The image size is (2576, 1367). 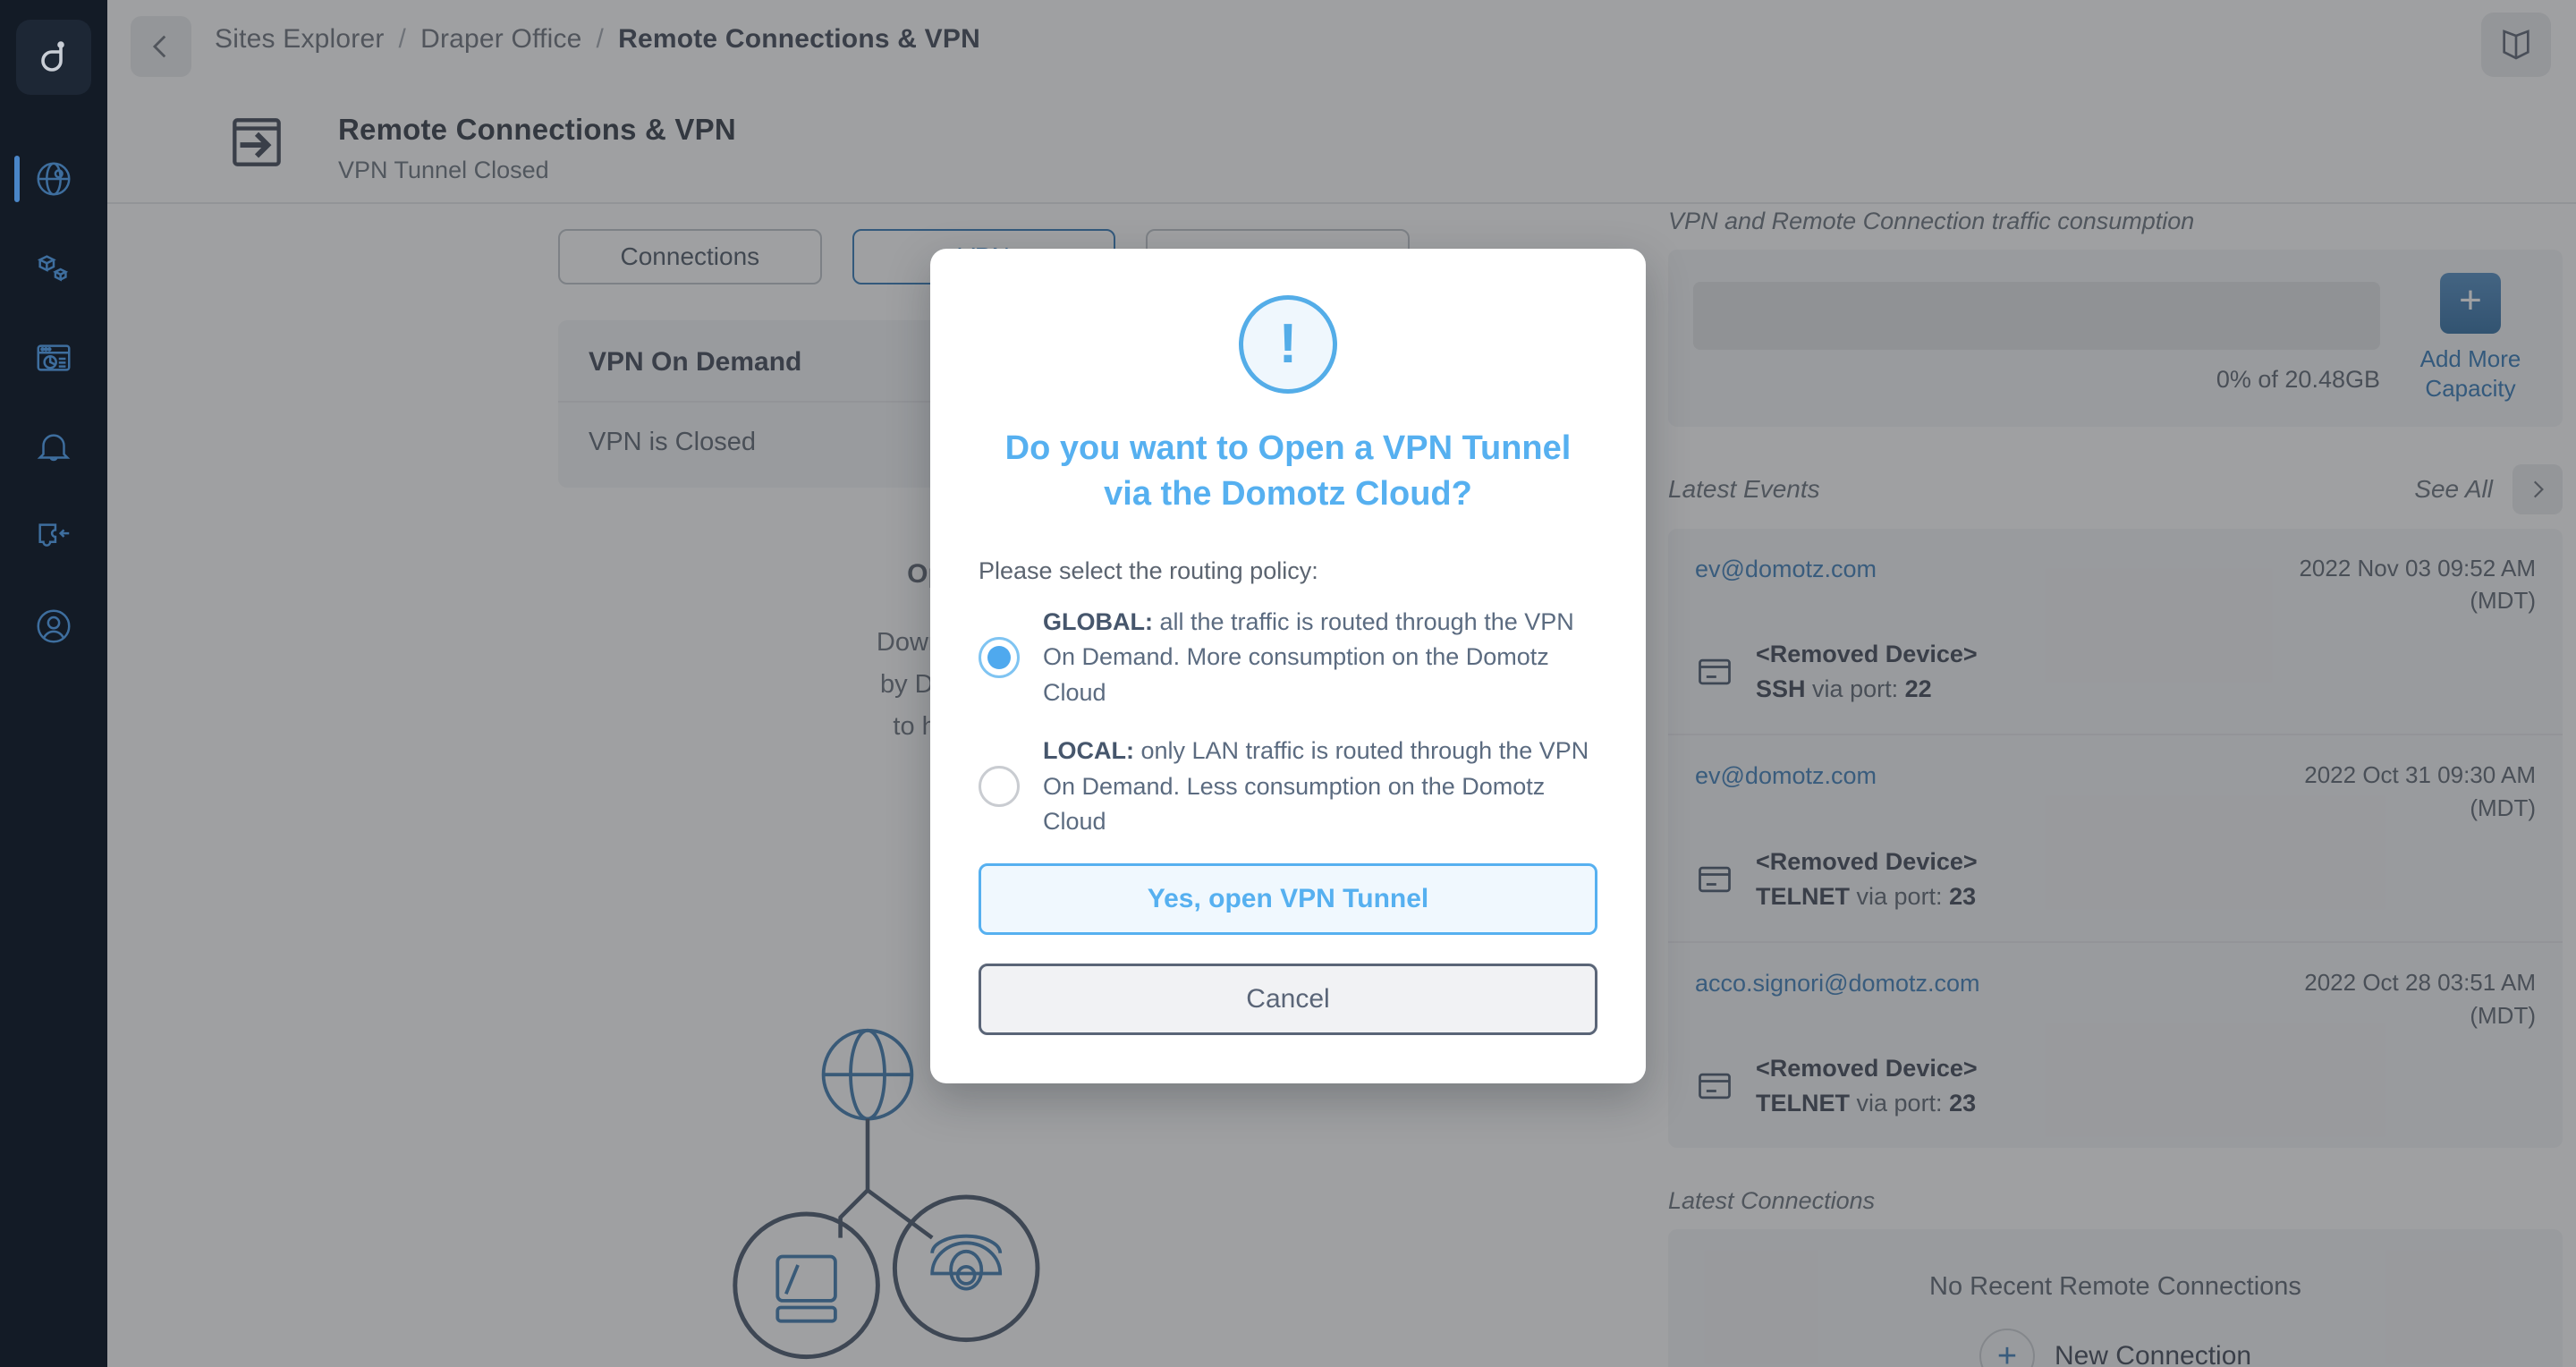 What do you see at coordinates (1098, 622) in the screenshot?
I see `routing-option-global-key: GLOBAL:` at bounding box center [1098, 622].